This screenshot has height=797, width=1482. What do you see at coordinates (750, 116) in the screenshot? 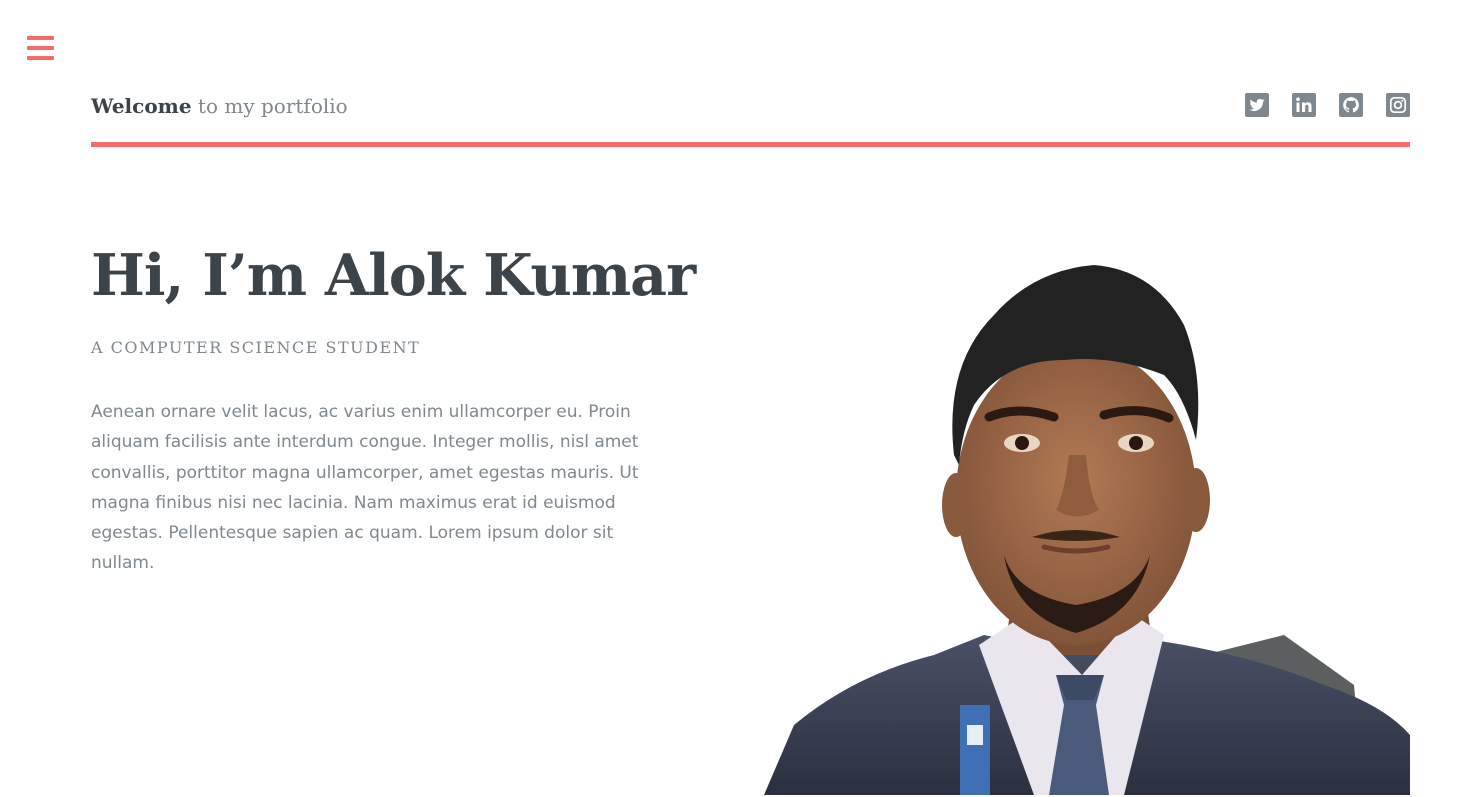
I see `site-header: Welcome to my portfolio` at bounding box center [750, 116].